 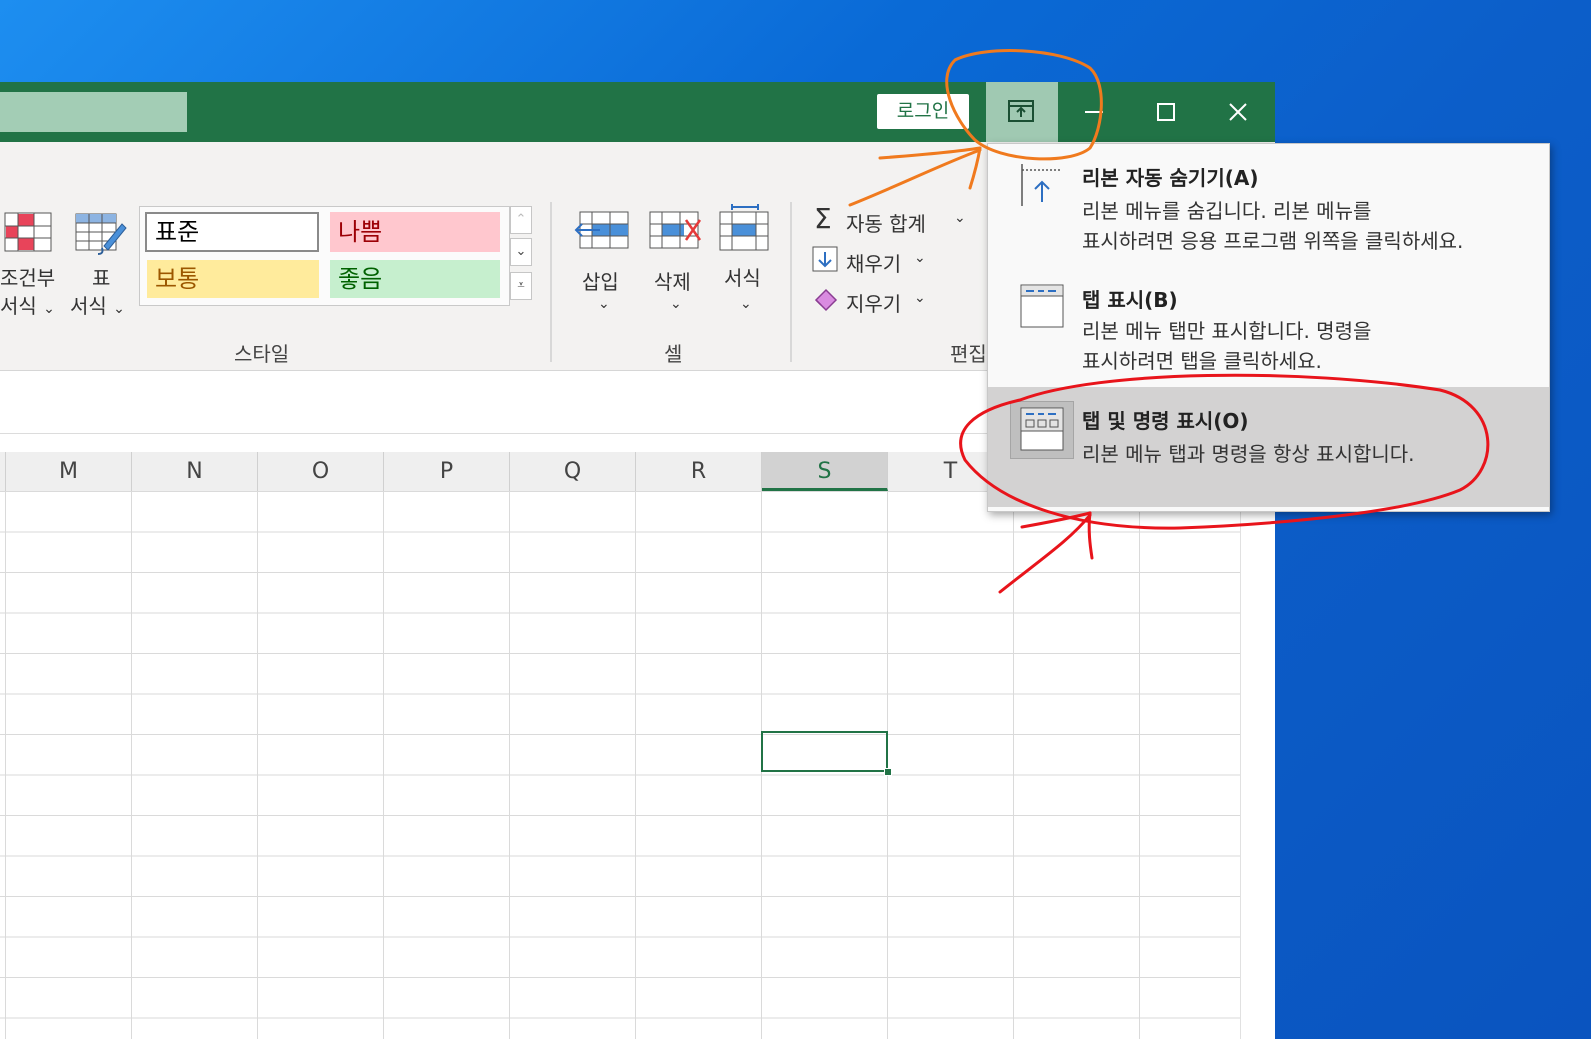 What do you see at coordinates (27, 306) in the screenshot?
I see `conditional-format-label2: 서식 ⌄` at bounding box center [27, 306].